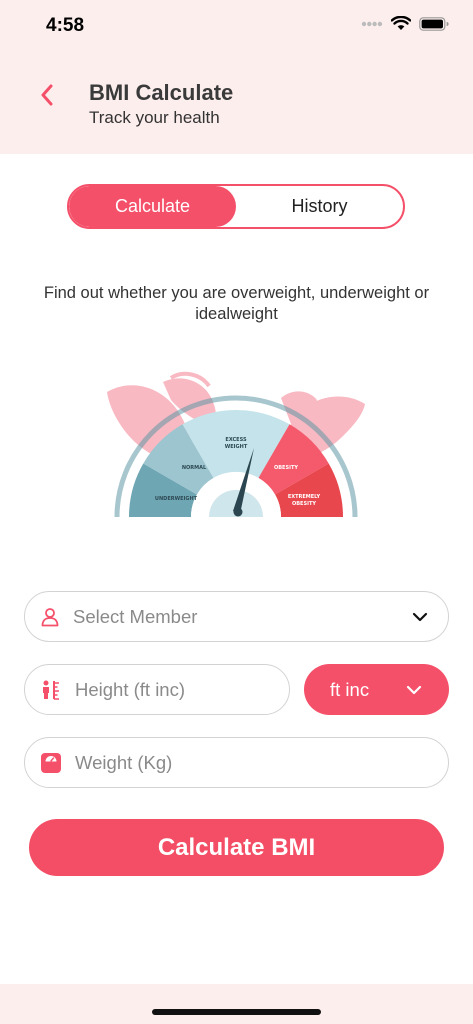 The image size is (473, 1024). Describe the element at coordinates (286, 468) in the screenshot. I see `label-obesity: OBESITY` at that location.